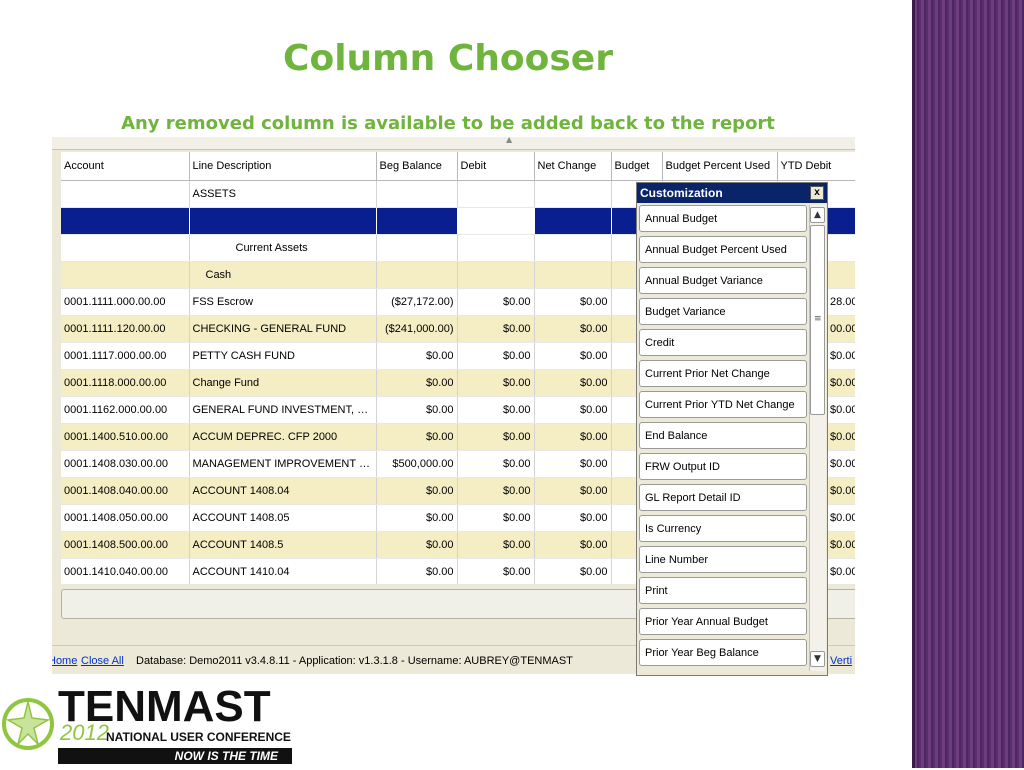 This screenshot has height=770, width=1024. What do you see at coordinates (817, 193) in the screenshot?
I see `close-icon: x` at bounding box center [817, 193].